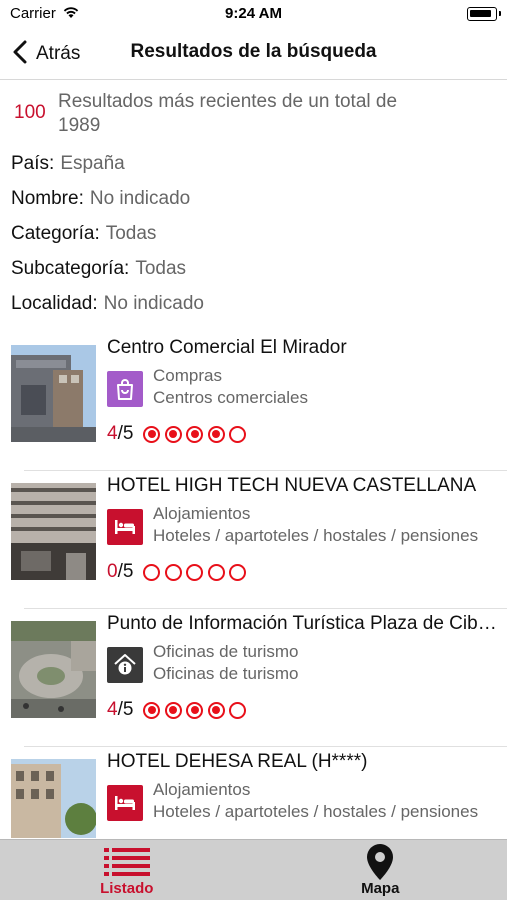 This screenshot has height=900, width=507. Describe the element at coordinates (380, 888) in the screenshot. I see `tab-label: Mapa` at that location.